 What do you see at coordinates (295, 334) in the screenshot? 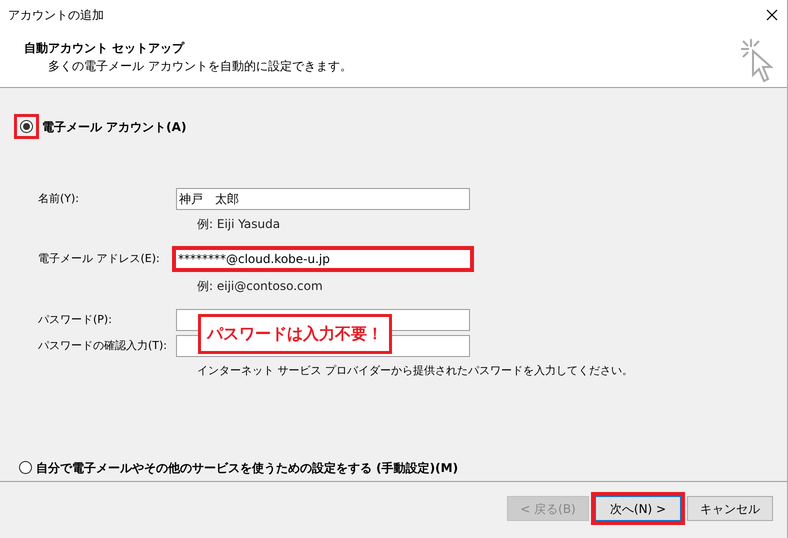
I see `callout-tooltip: パスワードは入力不要！` at bounding box center [295, 334].